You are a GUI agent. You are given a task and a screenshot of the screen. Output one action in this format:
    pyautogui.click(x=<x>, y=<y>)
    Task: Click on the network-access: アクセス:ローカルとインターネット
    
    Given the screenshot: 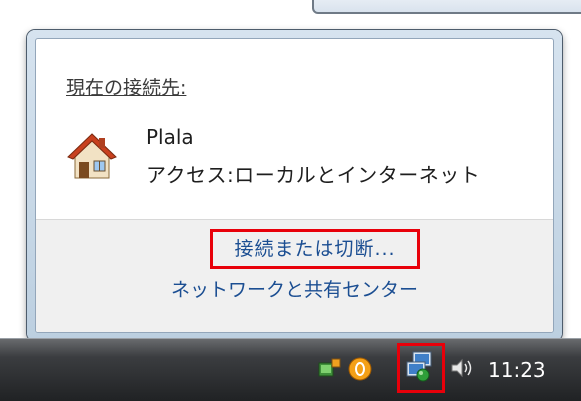 What is the action you would take?
    pyautogui.click(x=313, y=175)
    